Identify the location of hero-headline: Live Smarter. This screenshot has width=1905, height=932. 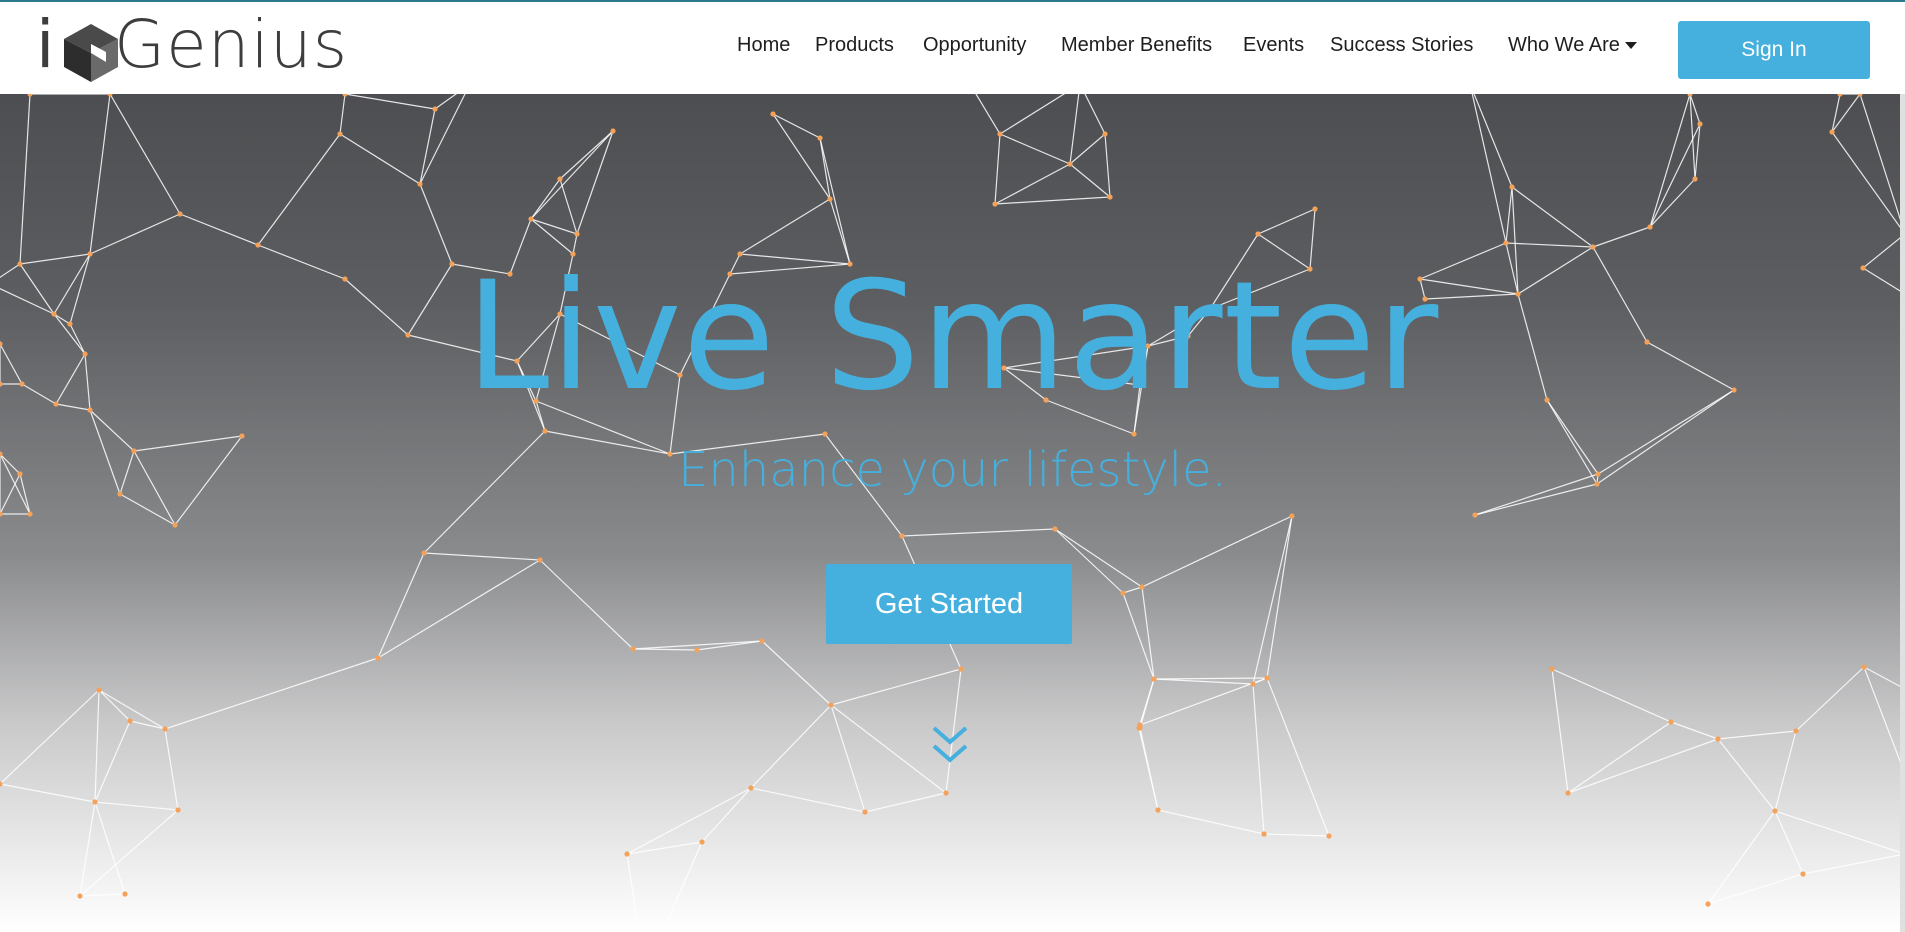
(952, 337).